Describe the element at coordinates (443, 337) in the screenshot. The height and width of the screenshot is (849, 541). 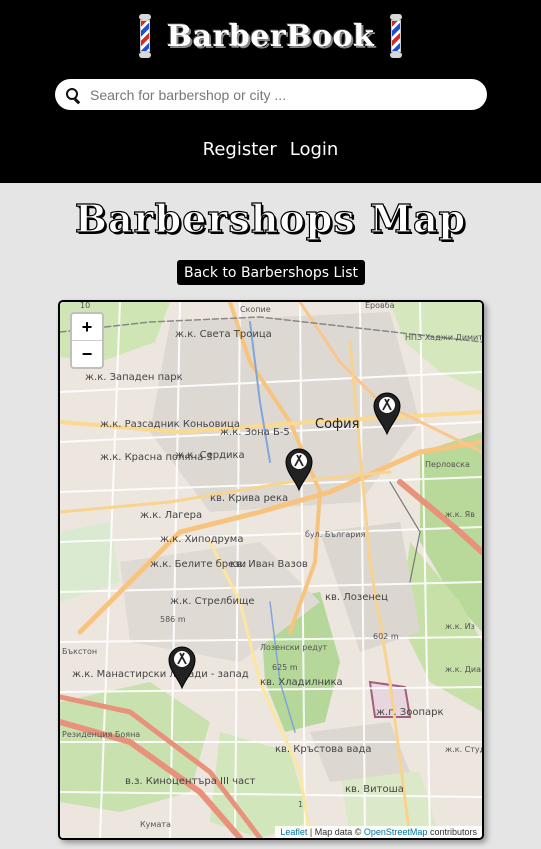
I see `map-label: НПЗ Хаджи Димитър` at that location.